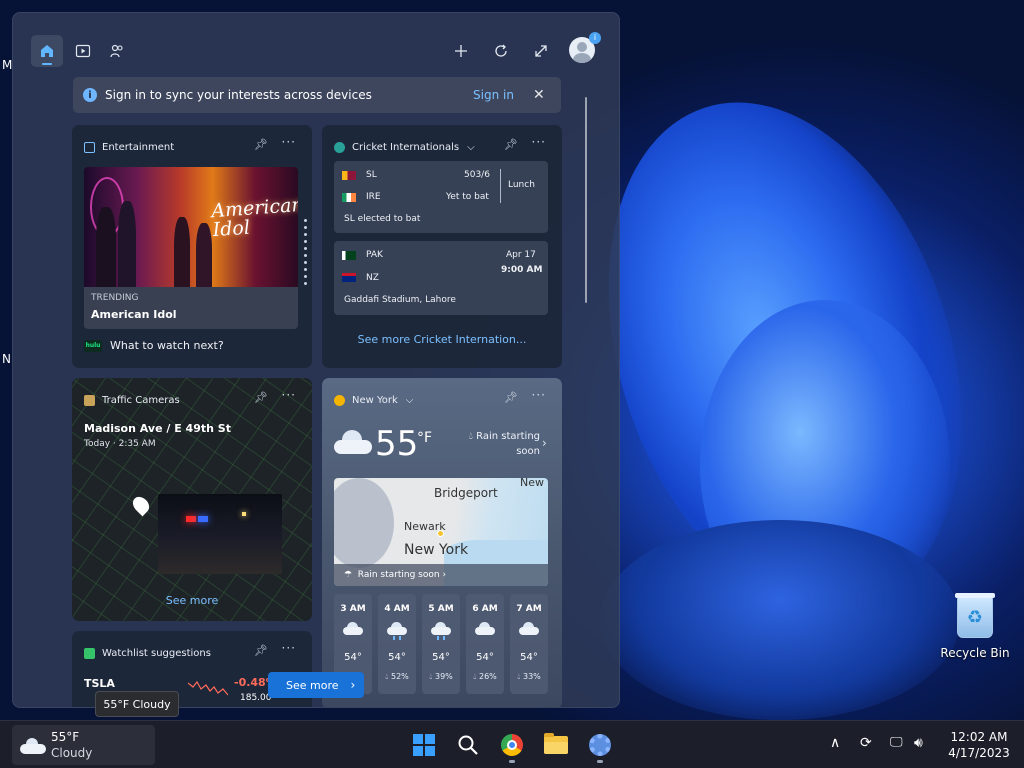 This screenshot has height=768, width=1024. Describe the element at coordinates (90, 95) in the screenshot. I see `info-icon: i` at that location.